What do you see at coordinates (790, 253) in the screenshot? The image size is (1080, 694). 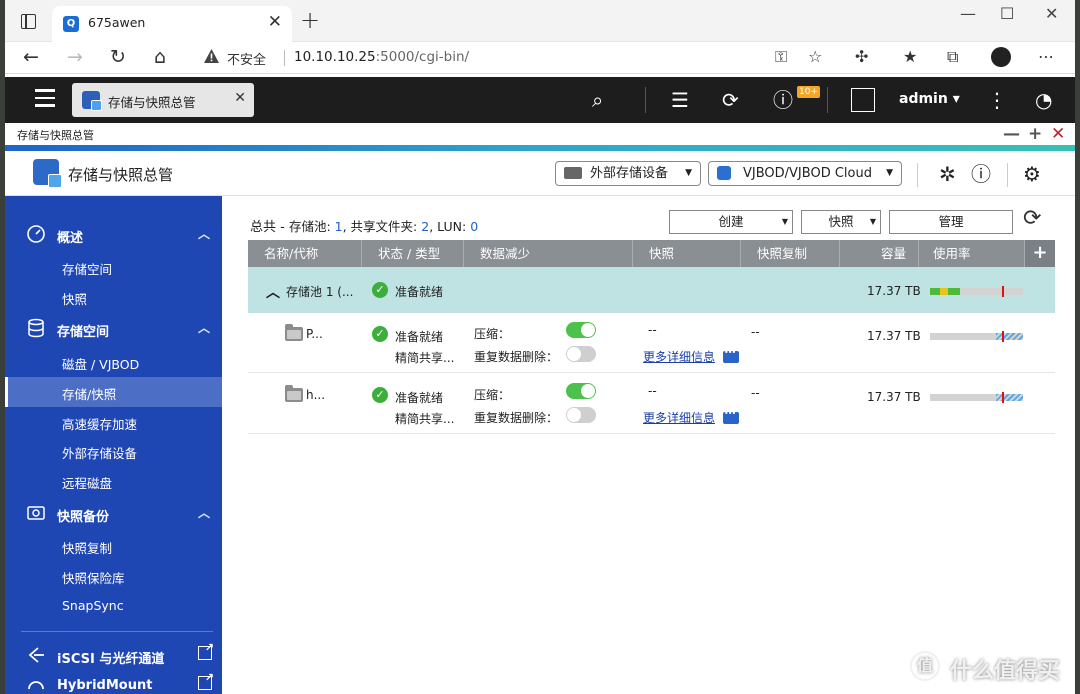 I see `column-header-replica: 快照复制` at bounding box center [790, 253].